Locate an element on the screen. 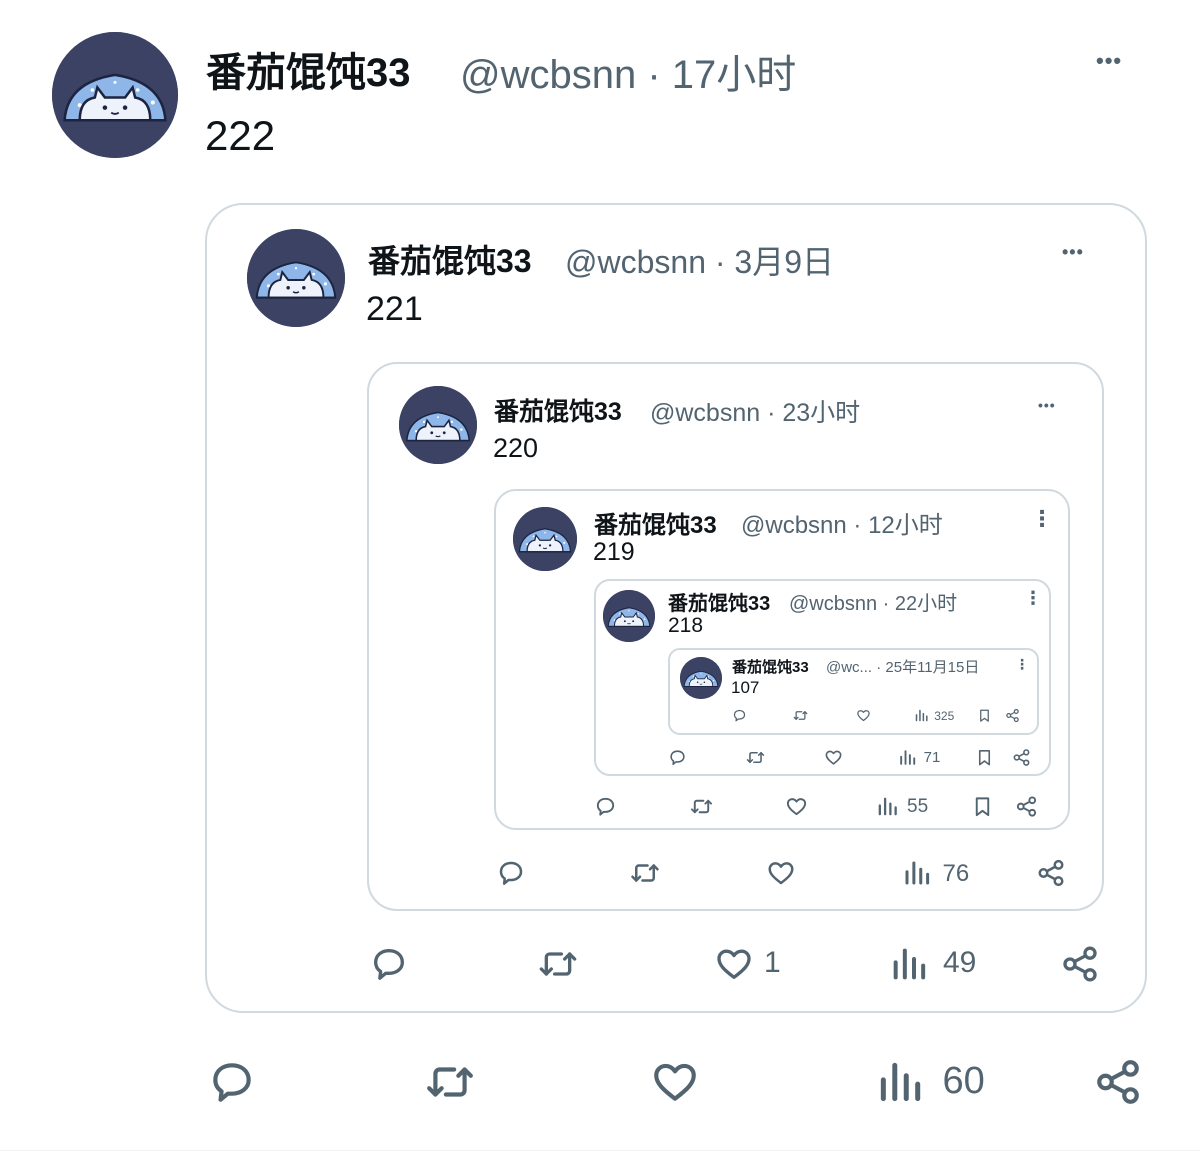  views-count: 55 is located at coordinates (918, 807).